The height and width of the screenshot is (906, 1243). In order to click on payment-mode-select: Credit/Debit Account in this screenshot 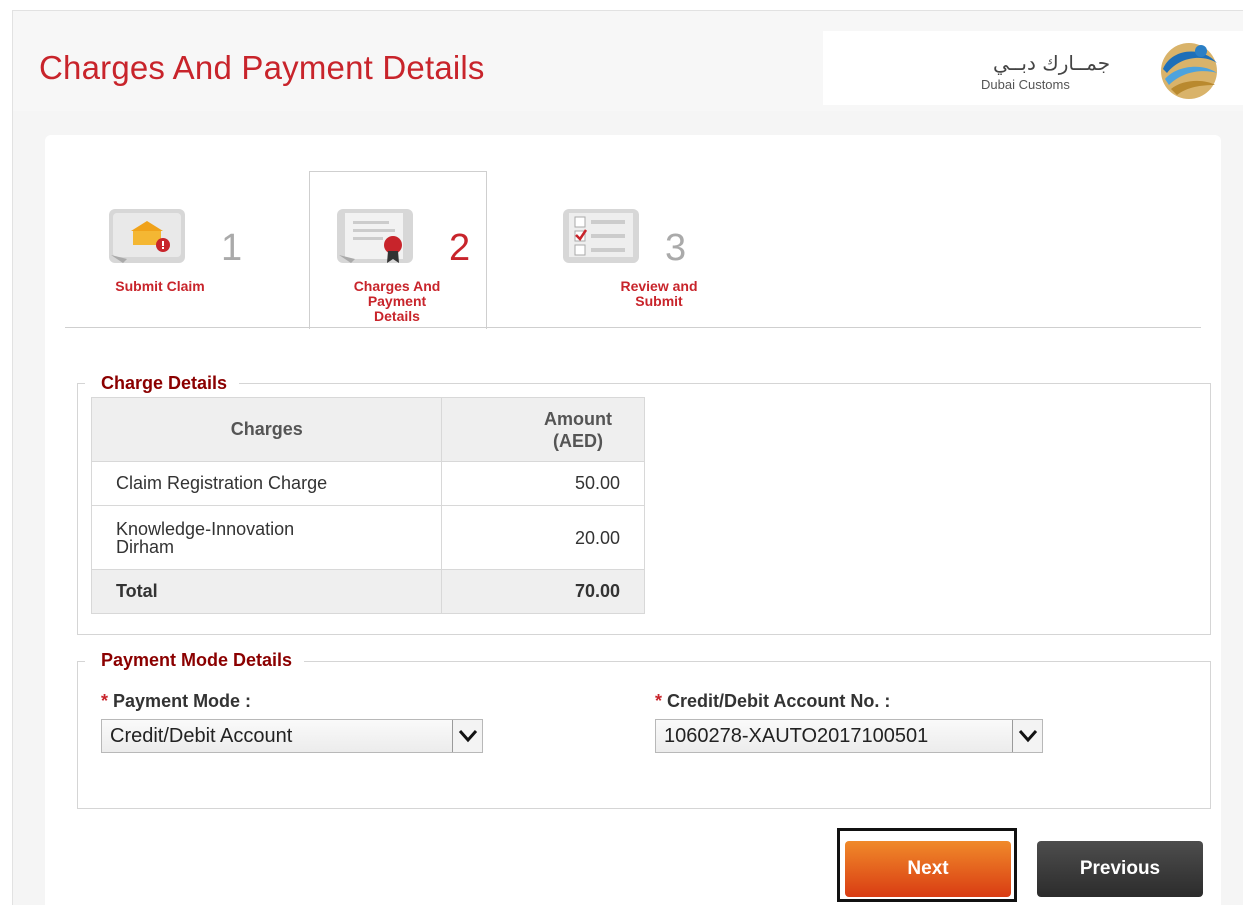, I will do `click(292, 736)`.